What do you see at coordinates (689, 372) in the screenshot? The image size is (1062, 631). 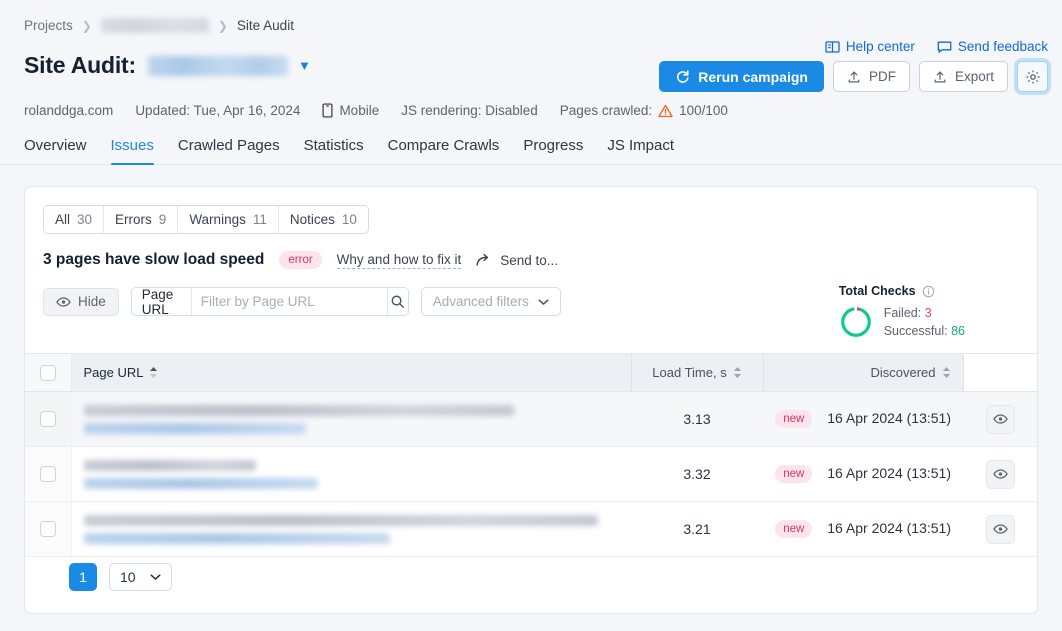 I see `column-load-time-label: Load Time, s` at bounding box center [689, 372].